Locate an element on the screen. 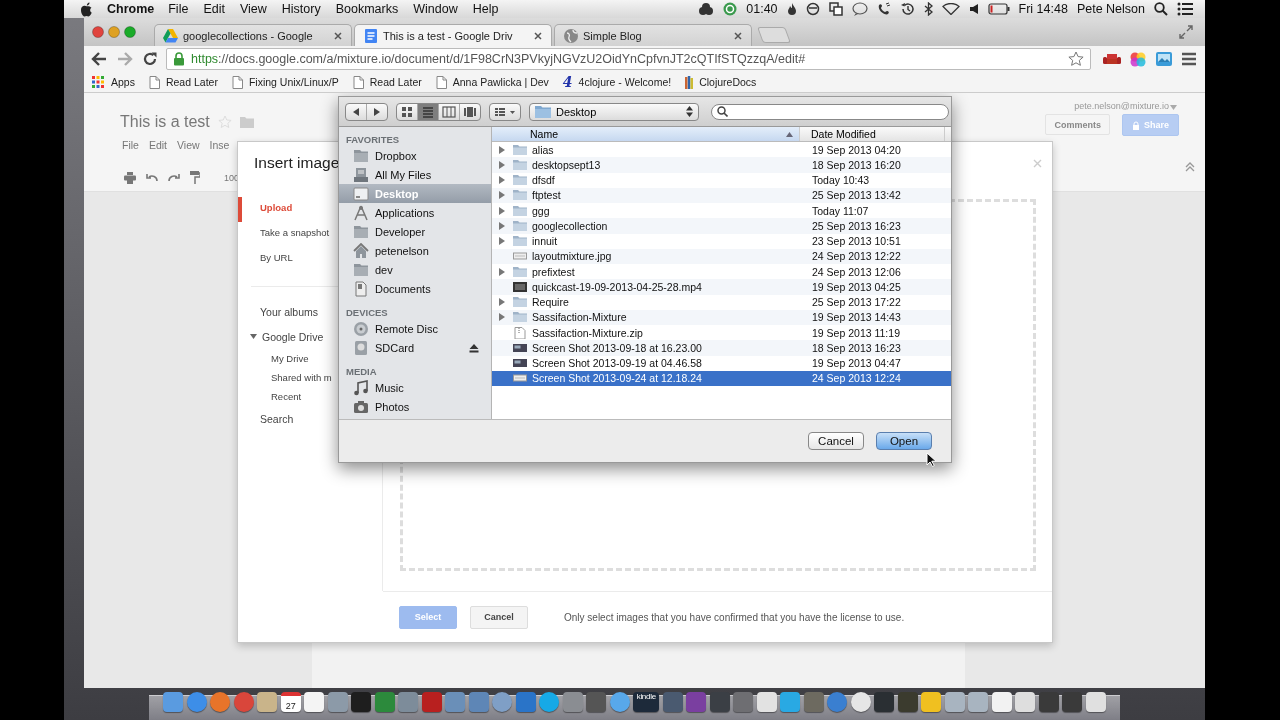 The width and height of the screenshot is (1280, 720). browser-tab: googlecollections - Google is located at coordinates (253, 35).